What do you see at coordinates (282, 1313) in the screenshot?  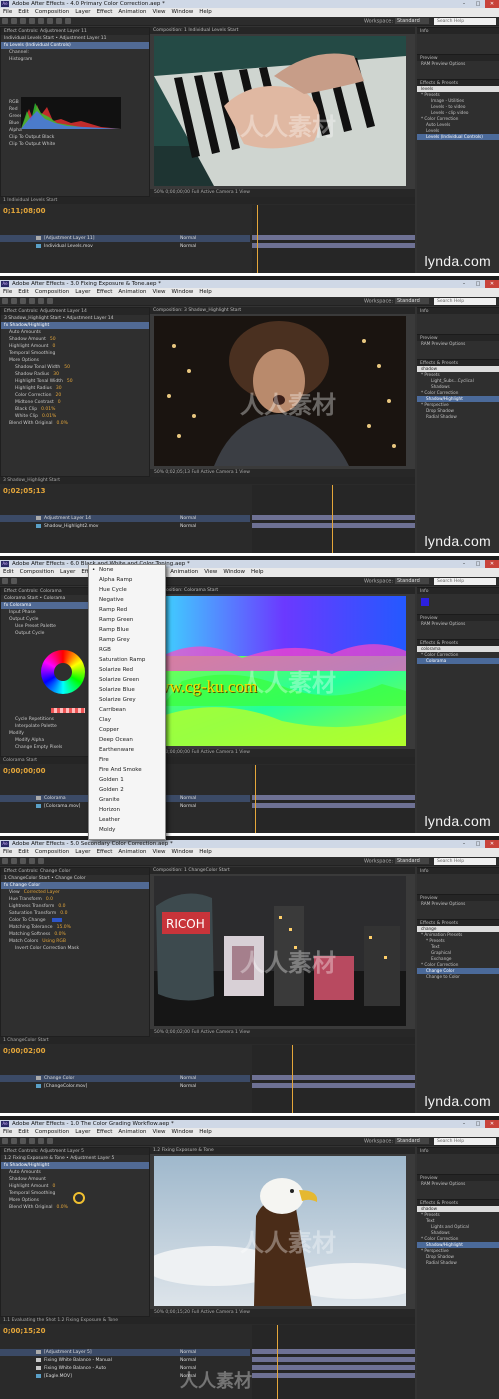 I see `viewer-controls: 50% 0;00;15;20 Full Active Camera 1 View` at bounding box center [282, 1313].